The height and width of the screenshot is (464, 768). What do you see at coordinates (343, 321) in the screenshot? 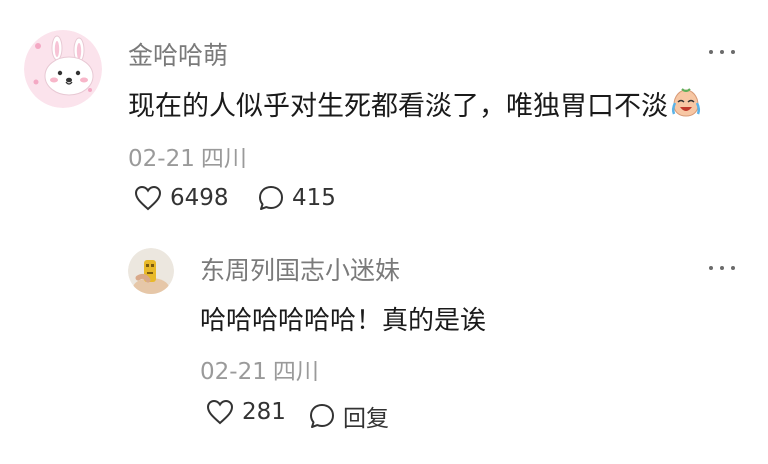
I see `comment-text: 哈哈哈哈哈哈！真的是诶` at bounding box center [343, 321].